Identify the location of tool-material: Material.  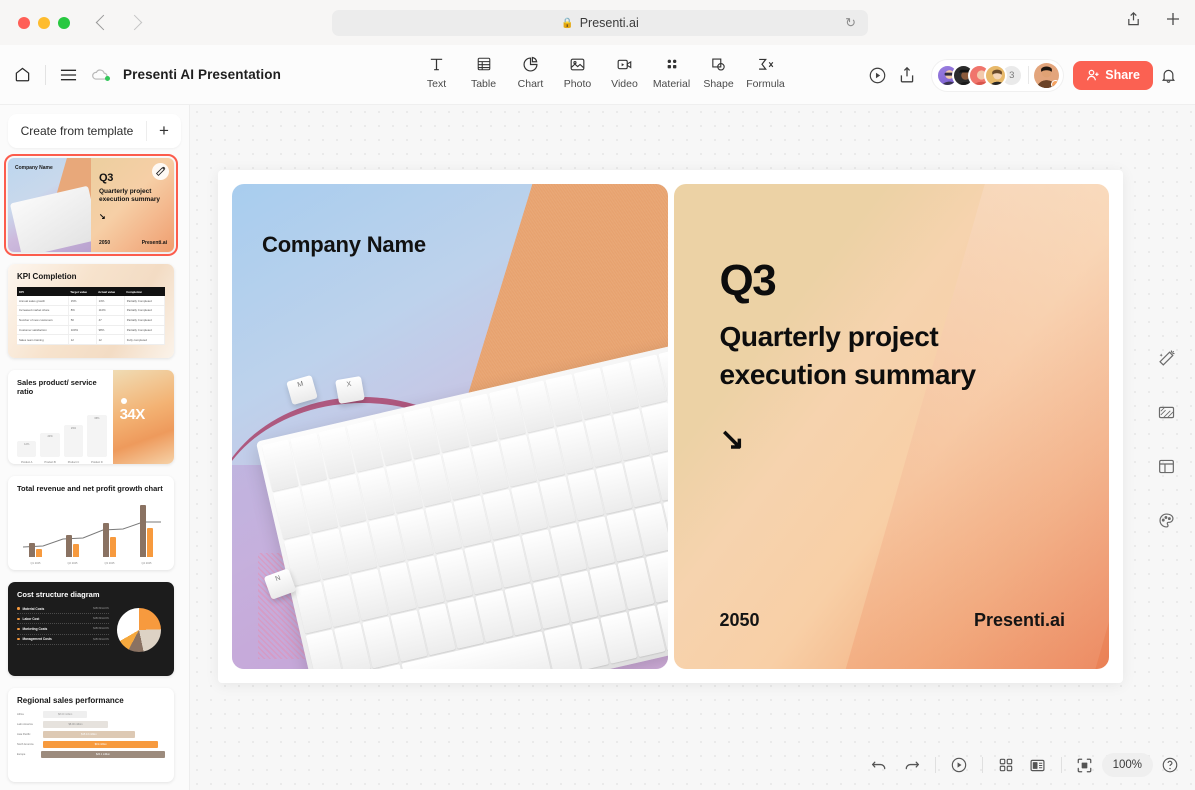
(671, 71).